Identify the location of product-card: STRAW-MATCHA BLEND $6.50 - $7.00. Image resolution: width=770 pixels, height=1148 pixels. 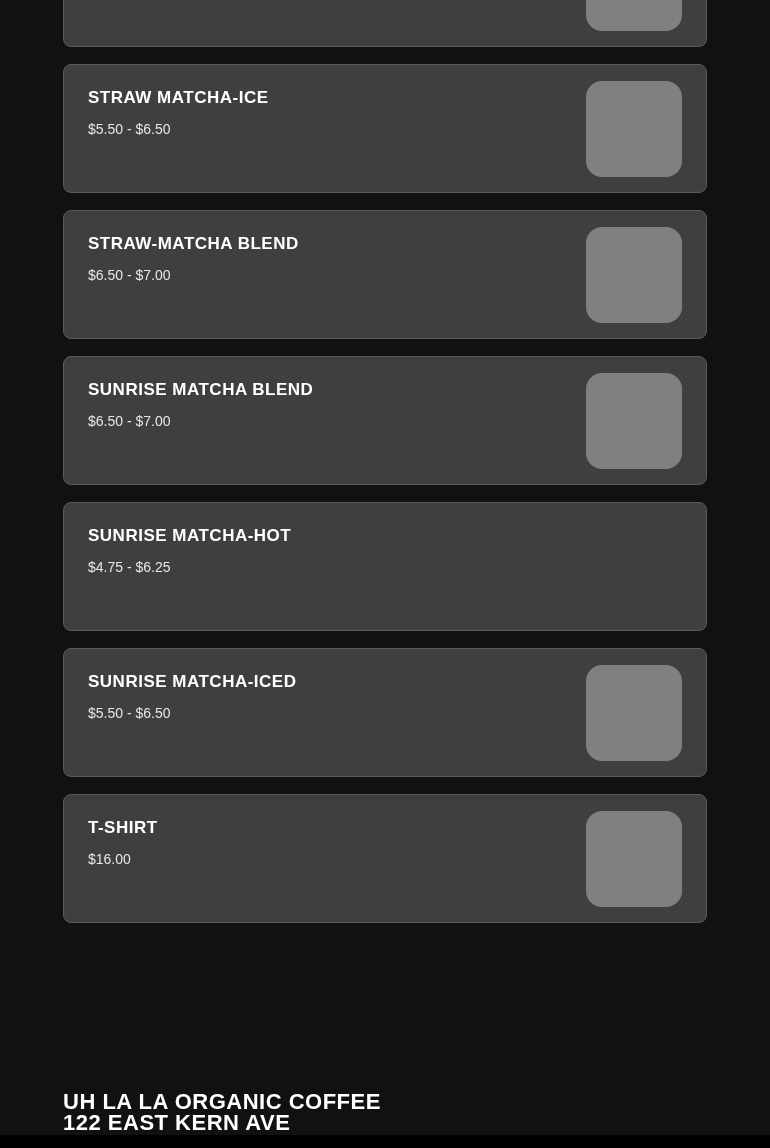
(385, 274).